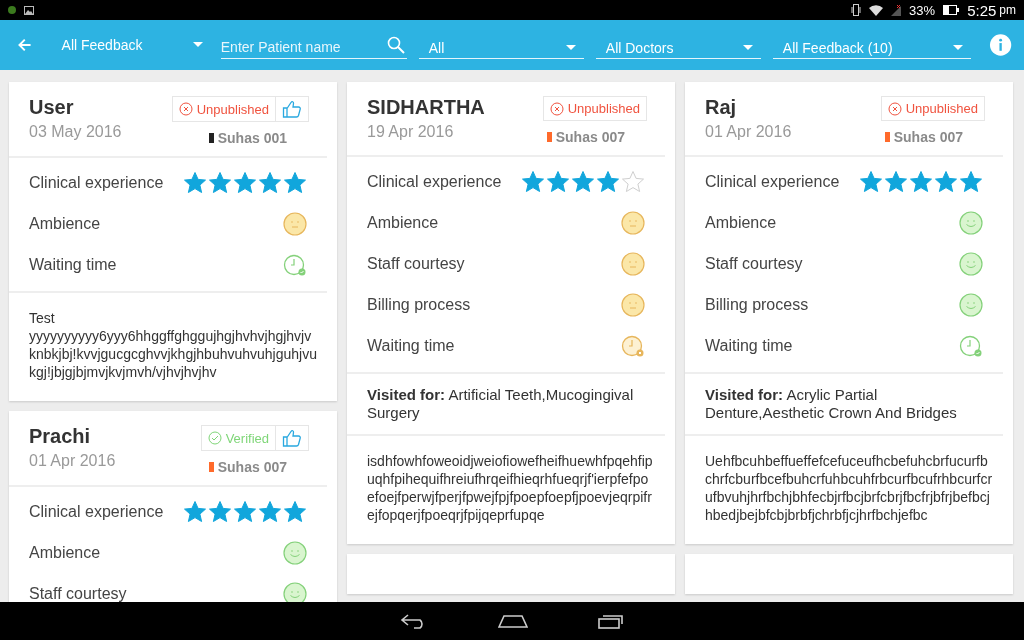 This screenshot has height=640, width=1024. I want to click on patient-name: User, so click(52, 107).